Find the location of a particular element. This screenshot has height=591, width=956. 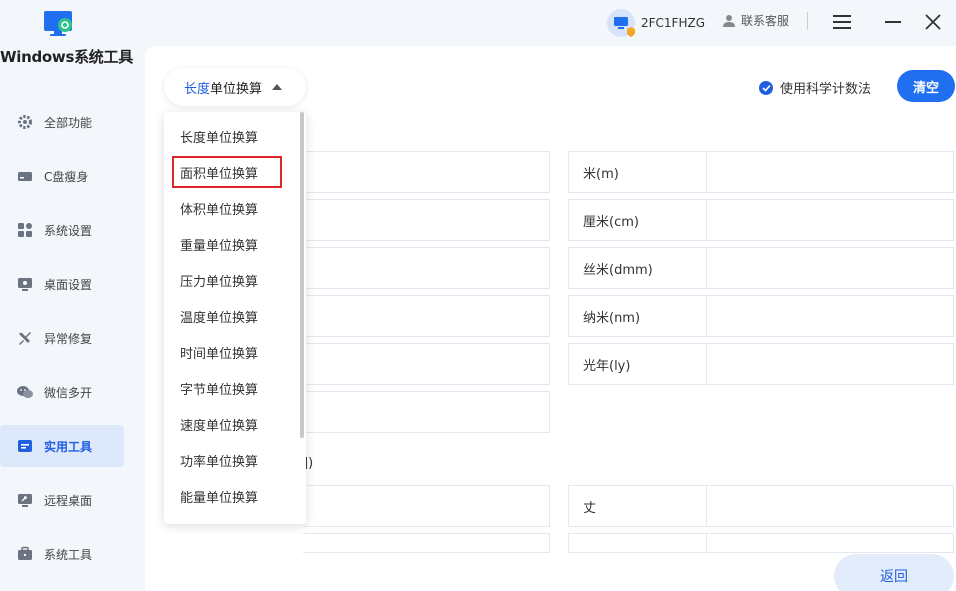

sidebar-item-wechat-multi: 微信多开 is located at coordinates (62, 392).